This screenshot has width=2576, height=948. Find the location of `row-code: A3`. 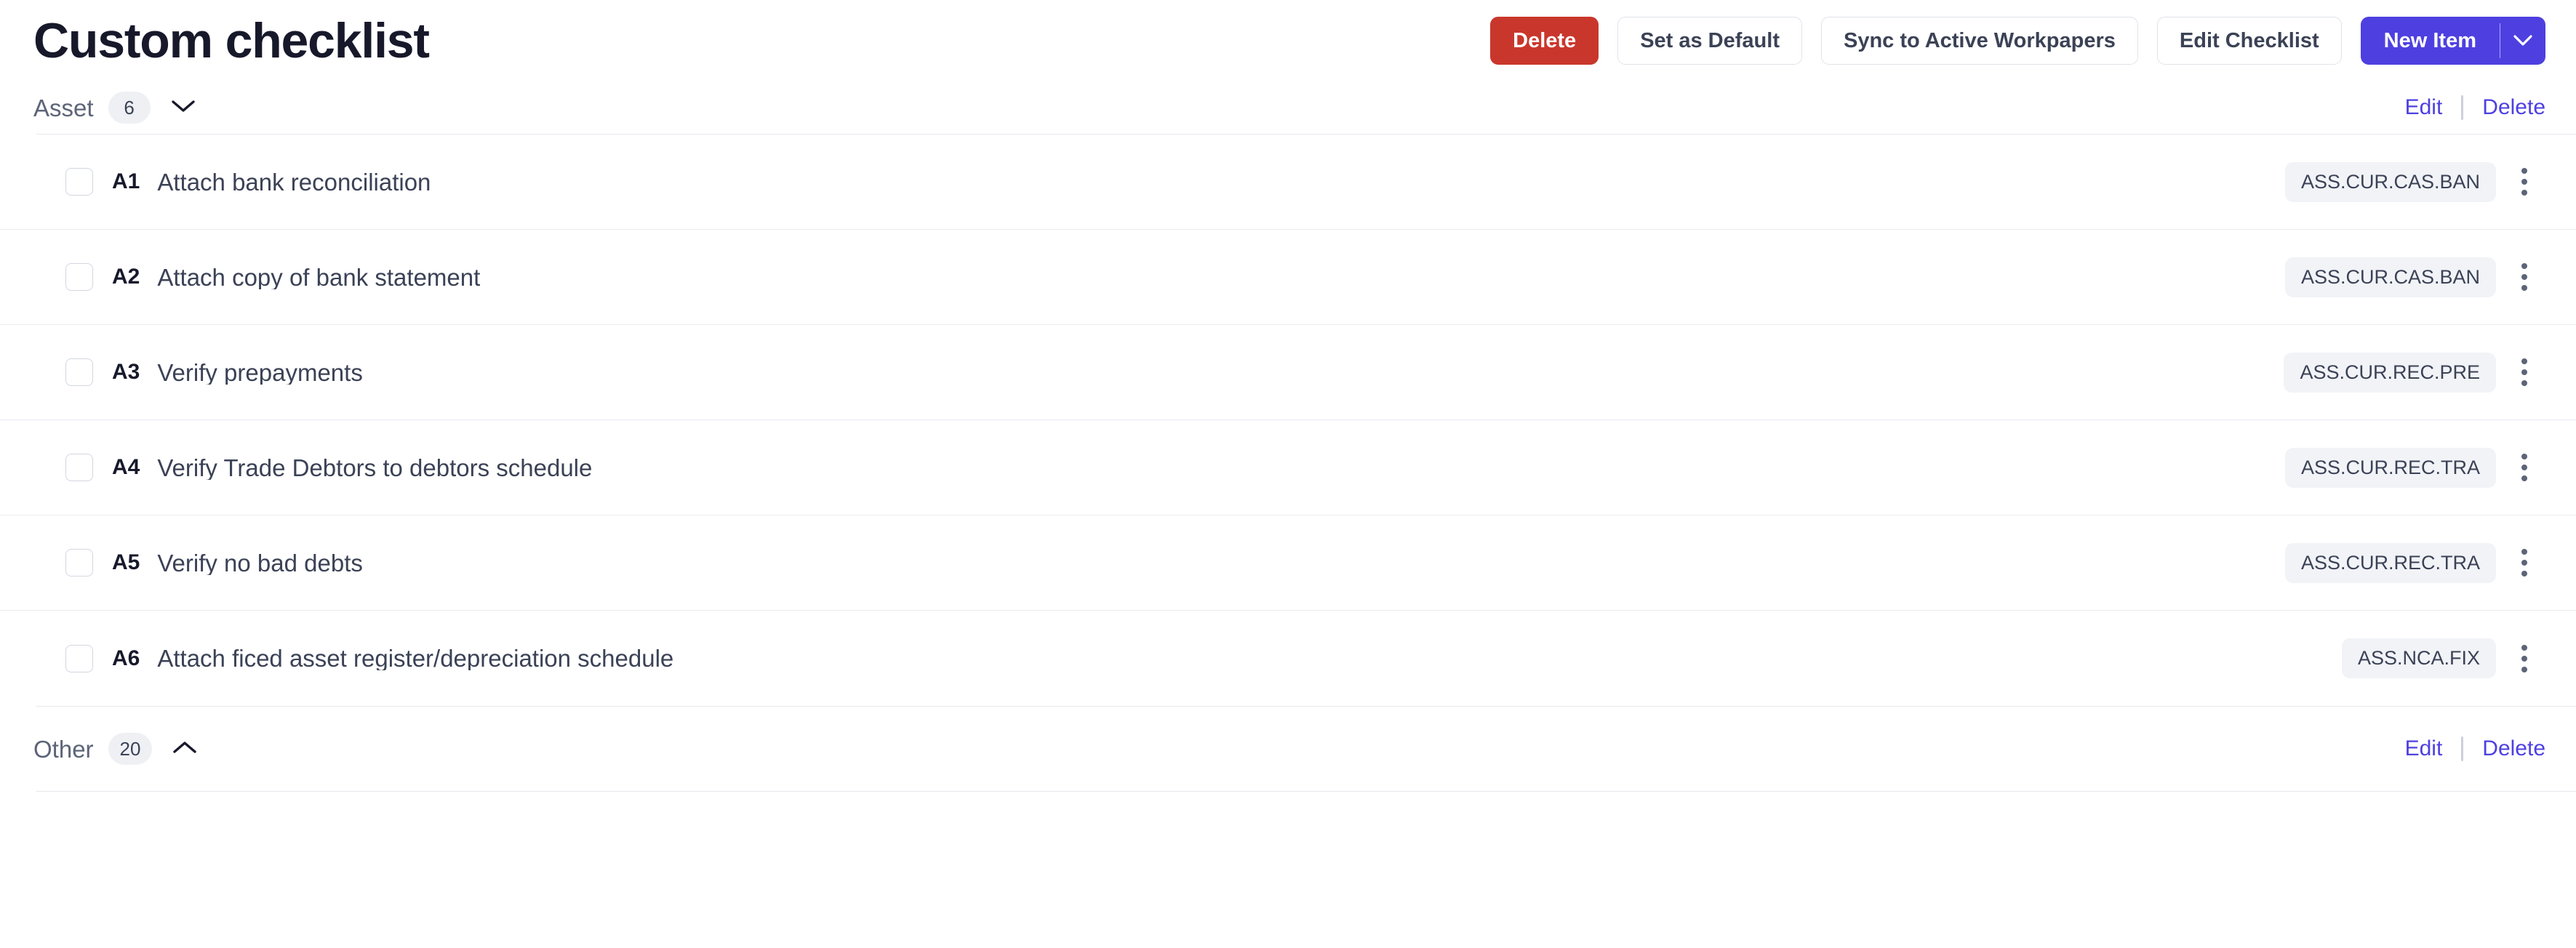

row-code: A3 is located at coordinates (126, 372).